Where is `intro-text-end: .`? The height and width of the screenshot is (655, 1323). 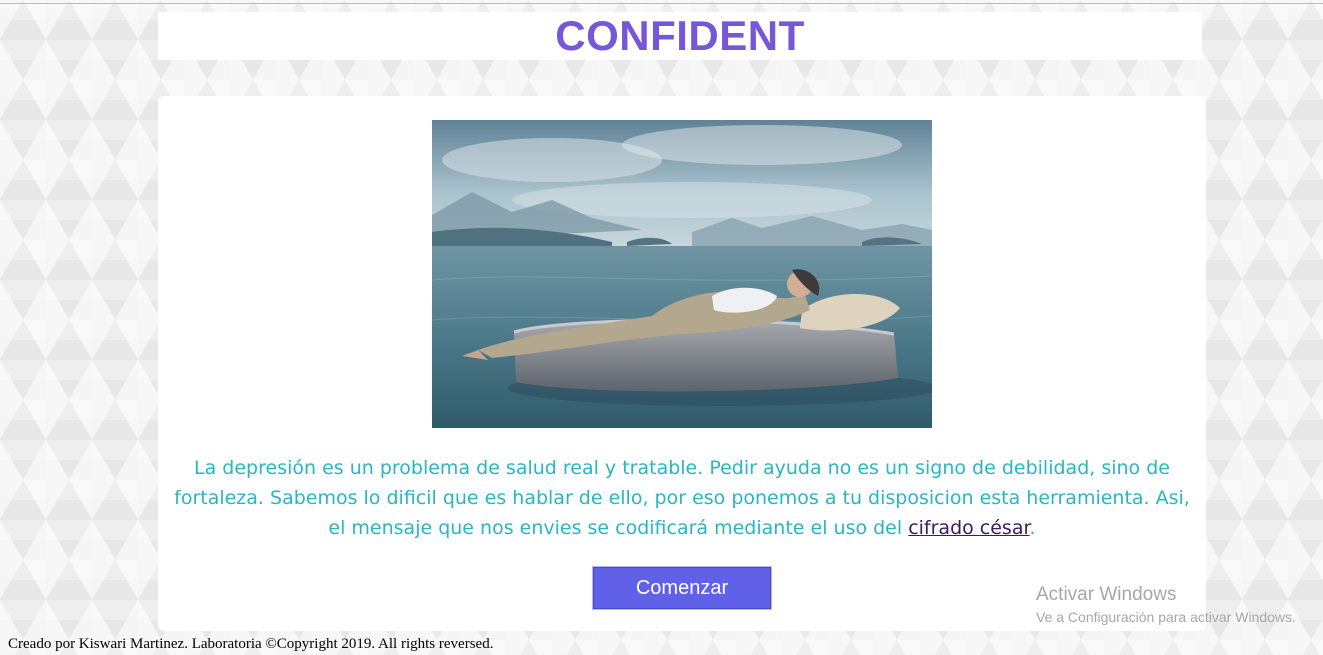
intro-text-end: . is located at coordinates (1032, 528).